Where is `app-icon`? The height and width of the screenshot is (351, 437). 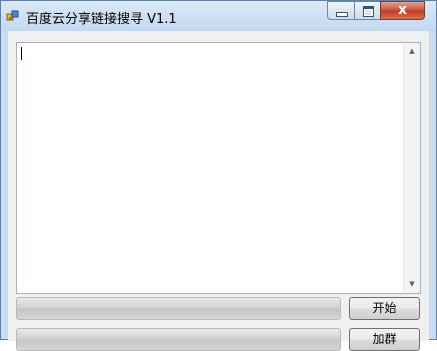
app-icon is located at coordinates (12, 15).